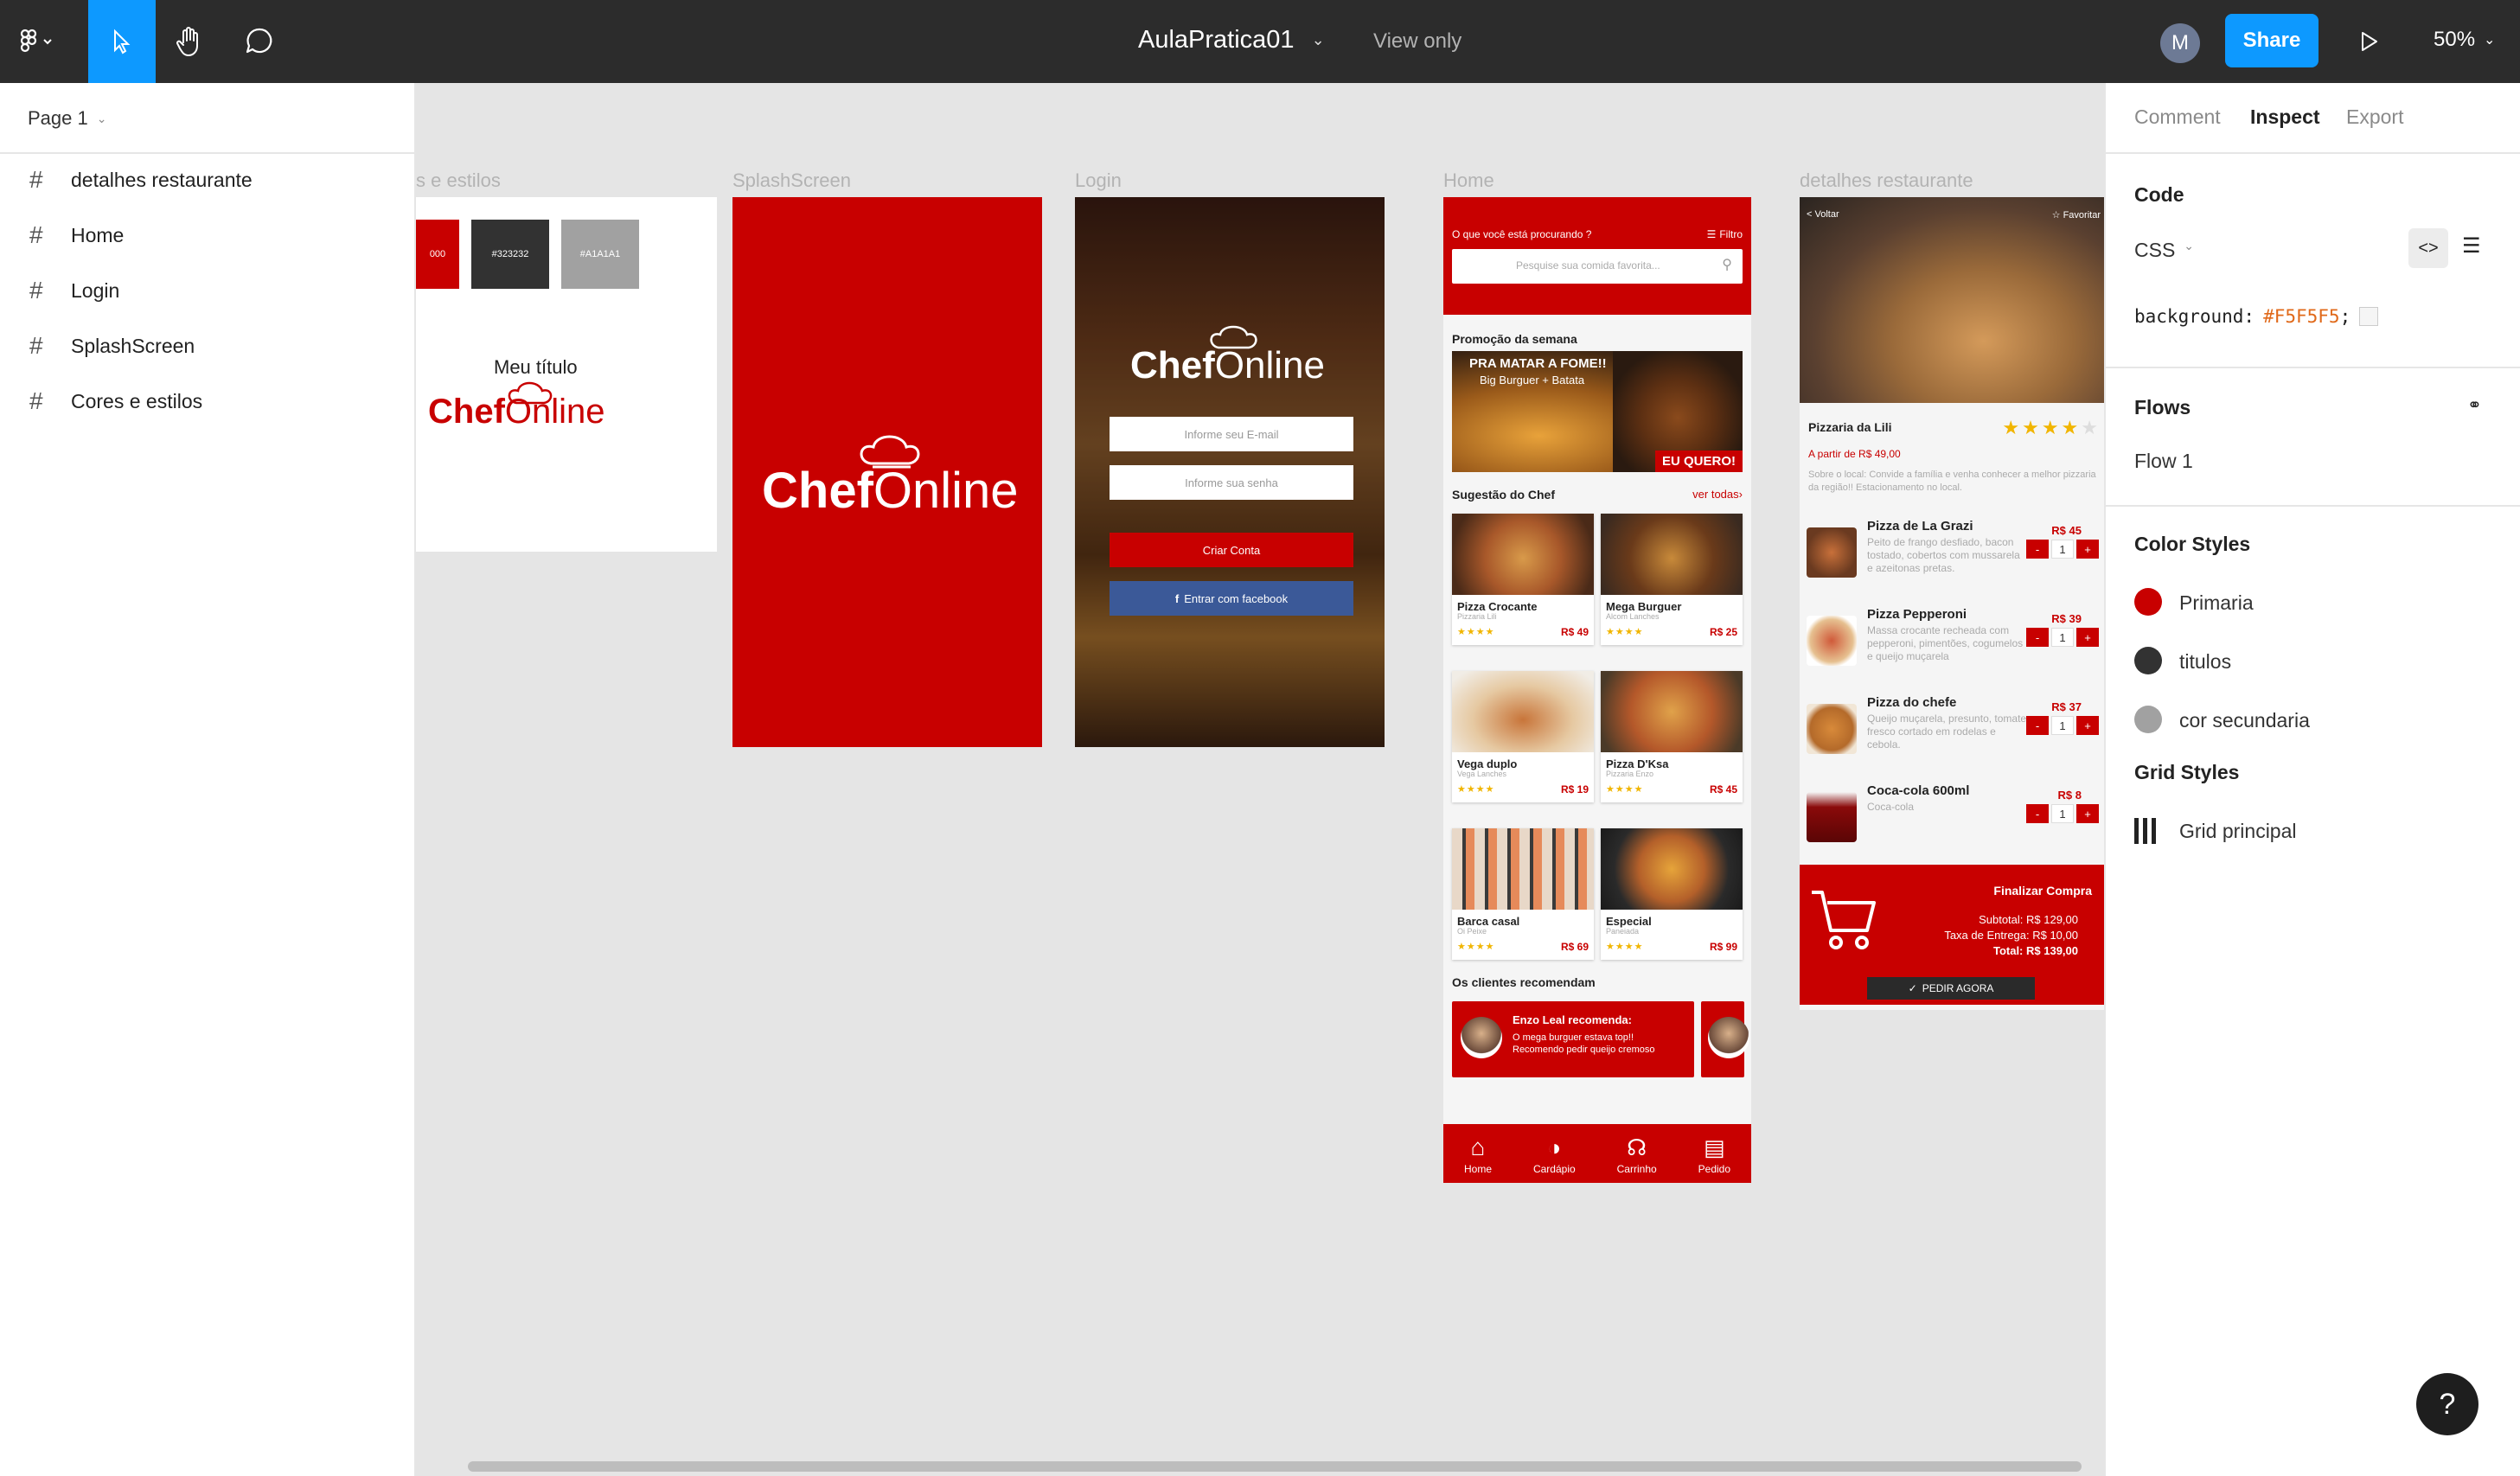 The width and height of the screenshot is (2520, 1476). I want to click on food-price: R$ 49, so click(1575, 632).